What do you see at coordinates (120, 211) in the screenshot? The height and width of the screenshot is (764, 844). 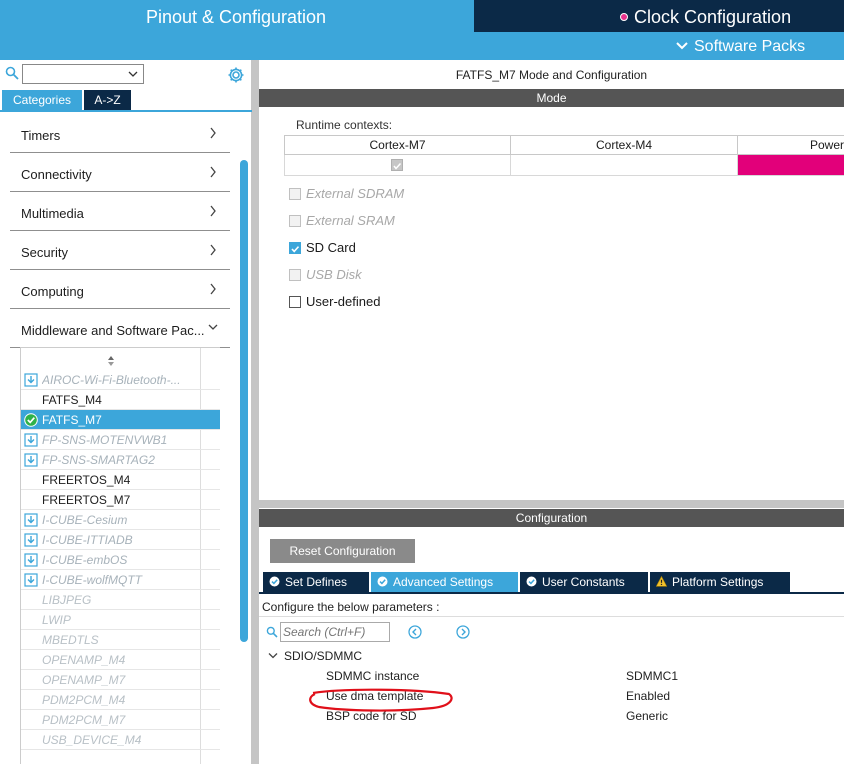 I see `category-multimedia: Multimedia` at bounding box center [120, 211].